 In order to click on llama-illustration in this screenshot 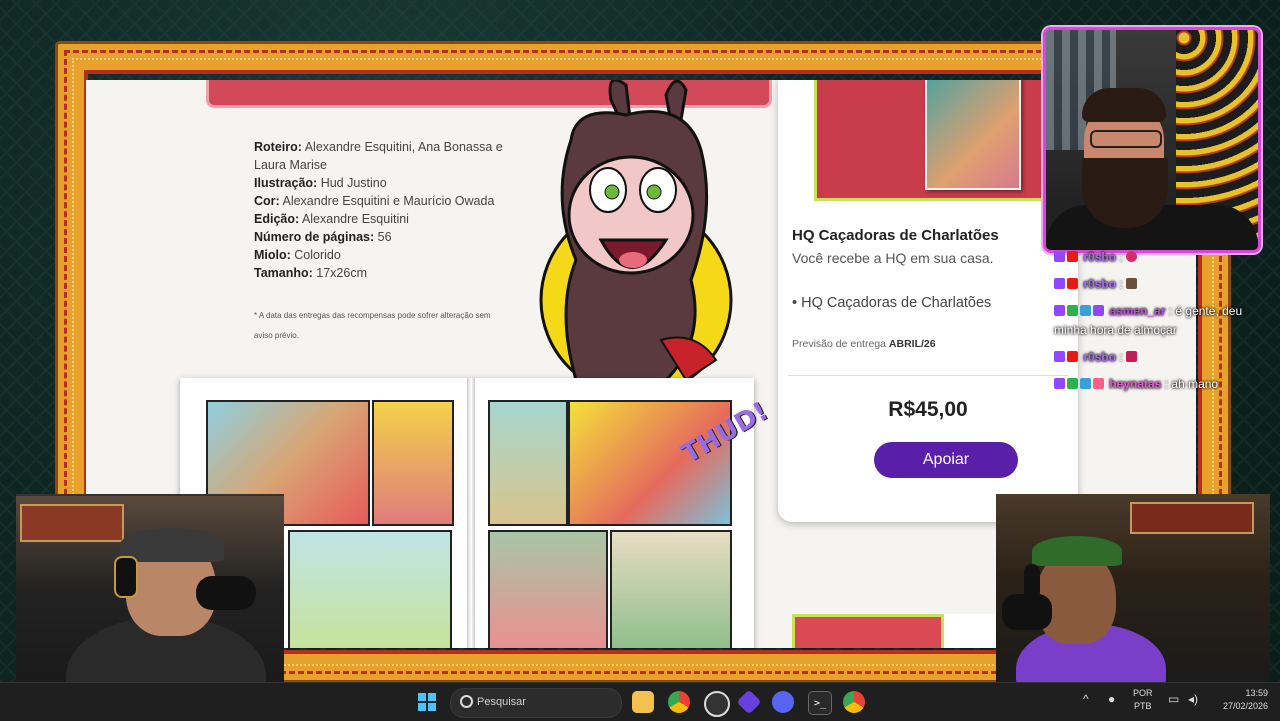, I will do `click(636, 230)`.